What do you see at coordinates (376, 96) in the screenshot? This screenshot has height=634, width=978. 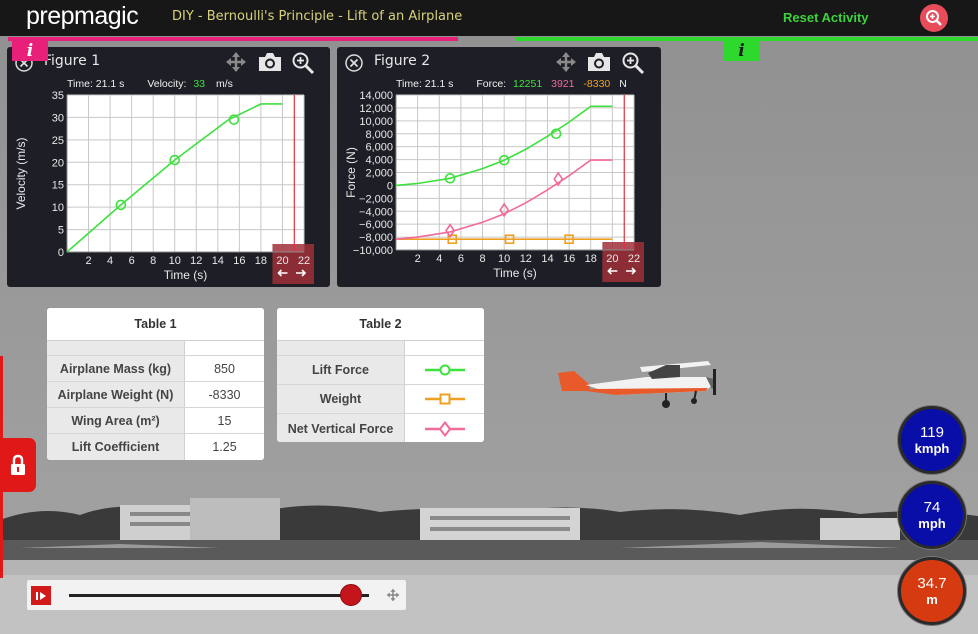 I see `y-tick-label: 14,000` at bounding box center [376, 96].